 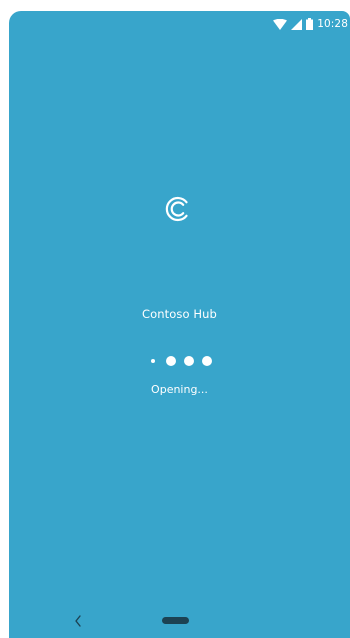 I want to click on home-pill-icon, so click(x=175, y=620).